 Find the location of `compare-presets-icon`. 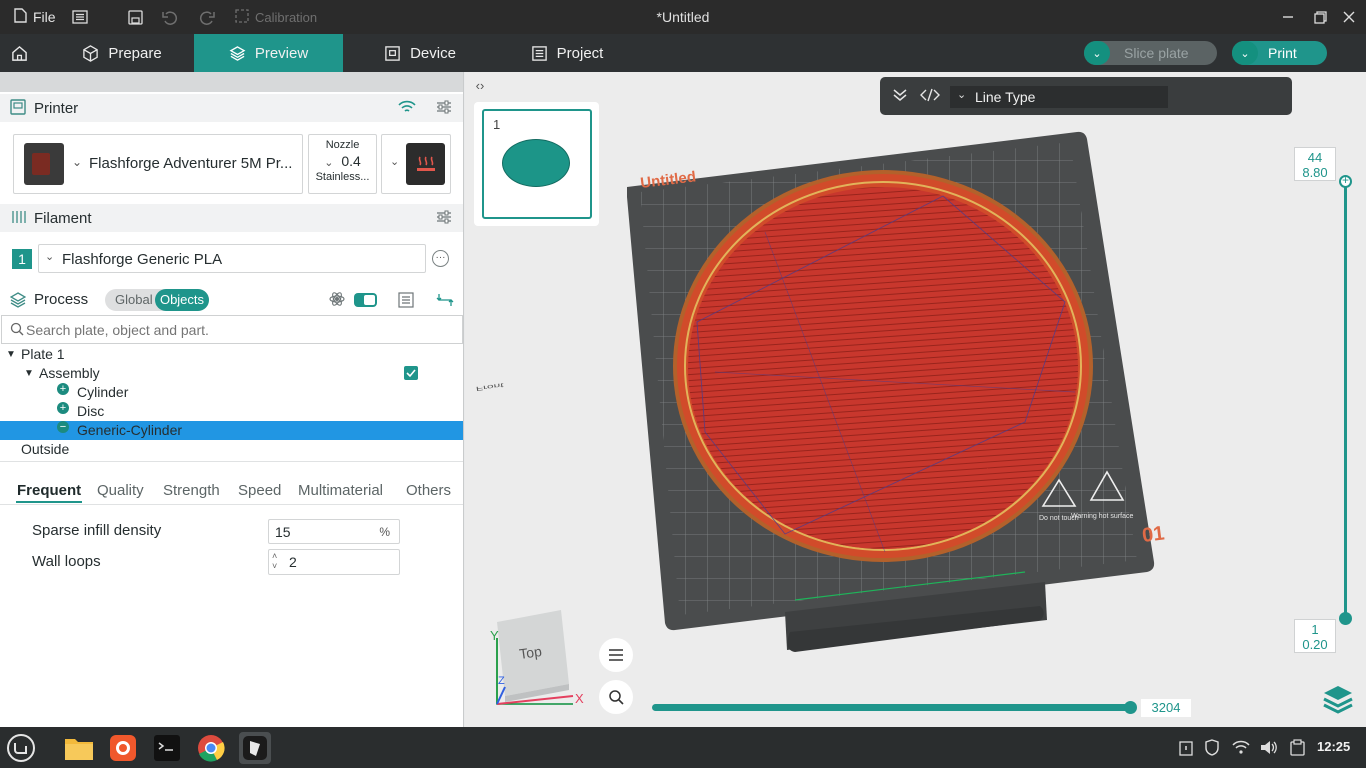

compare-presets-icon is located at coordinates (445, 301).